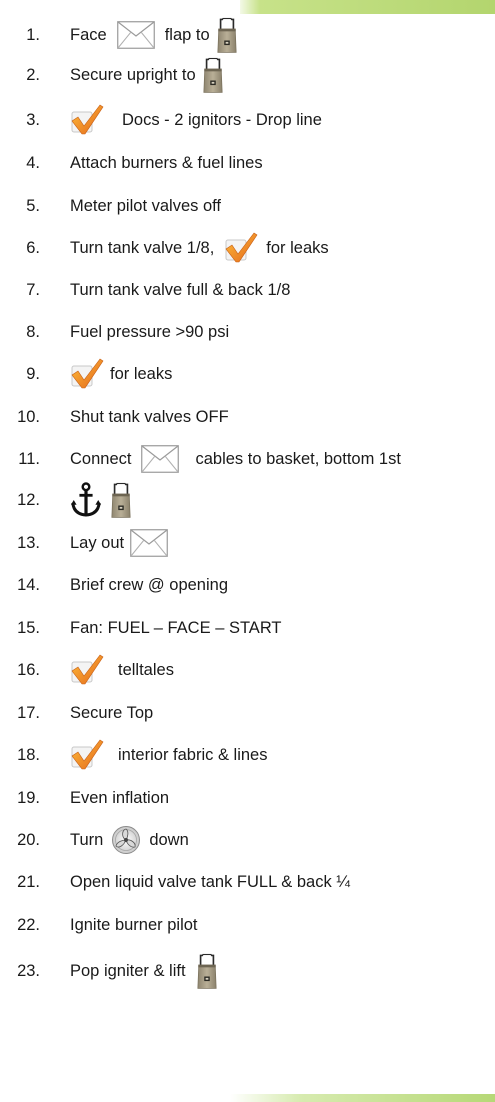 This screenshot has width=495, height=1102. I want to click on checklist-item-20: 20. Turn down, so click(247, 840).